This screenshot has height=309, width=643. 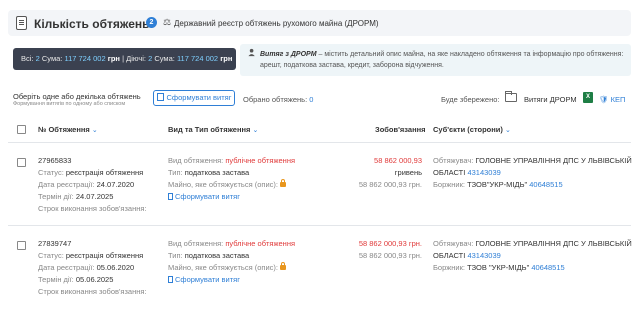 What do you see at coordinates (136, 58) in the screenshot?
I see `active-label: Діючі:` at bounding box center [136, 58].